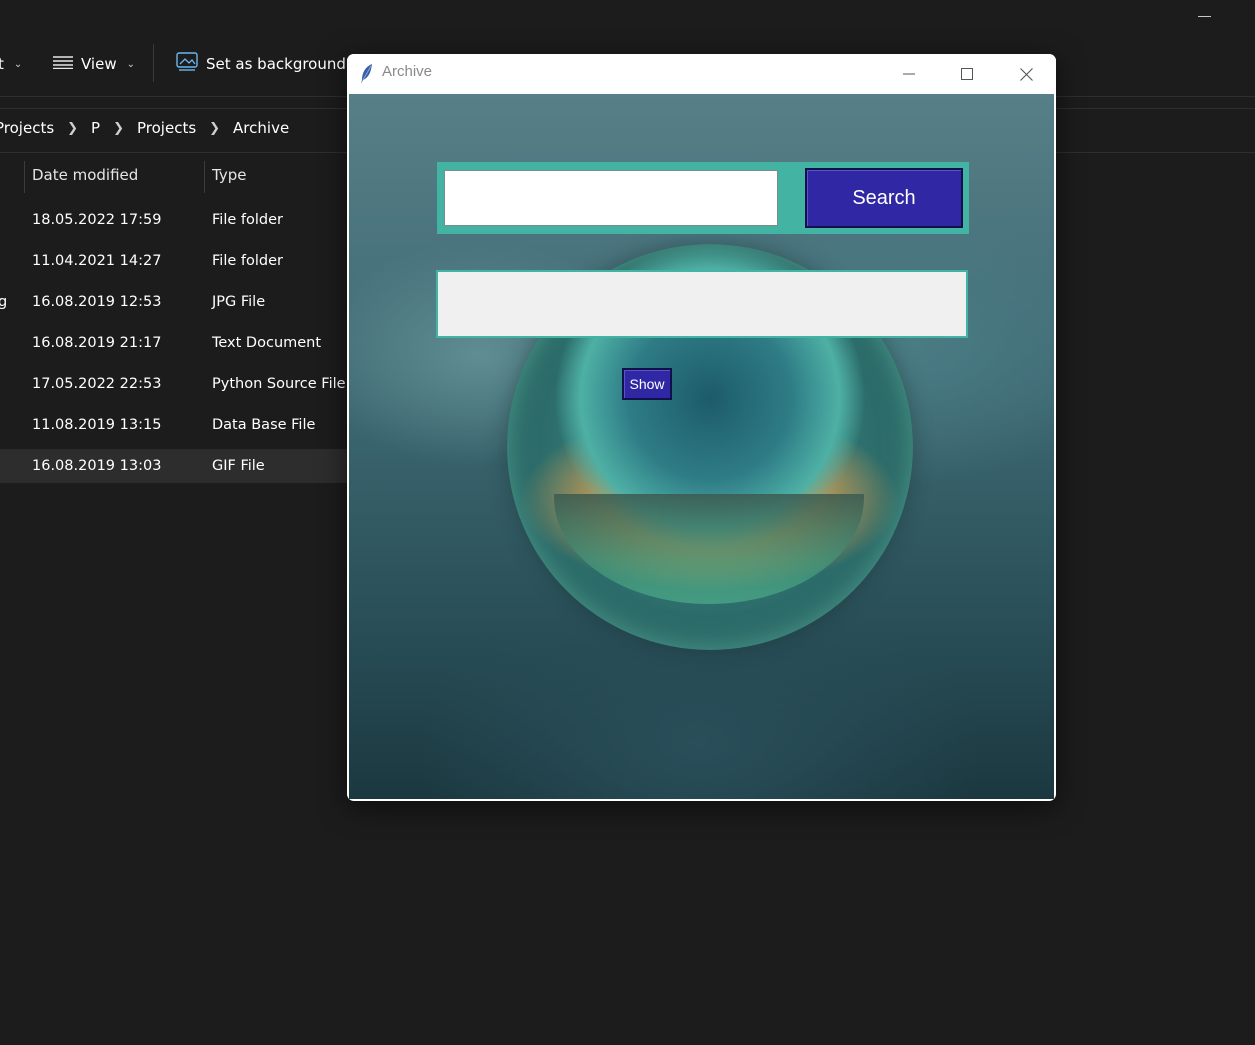 The width and height of the screenshot is (1255, 1045). I want to click on toolbar-item-partial: t ⌄, so click(11, 64).